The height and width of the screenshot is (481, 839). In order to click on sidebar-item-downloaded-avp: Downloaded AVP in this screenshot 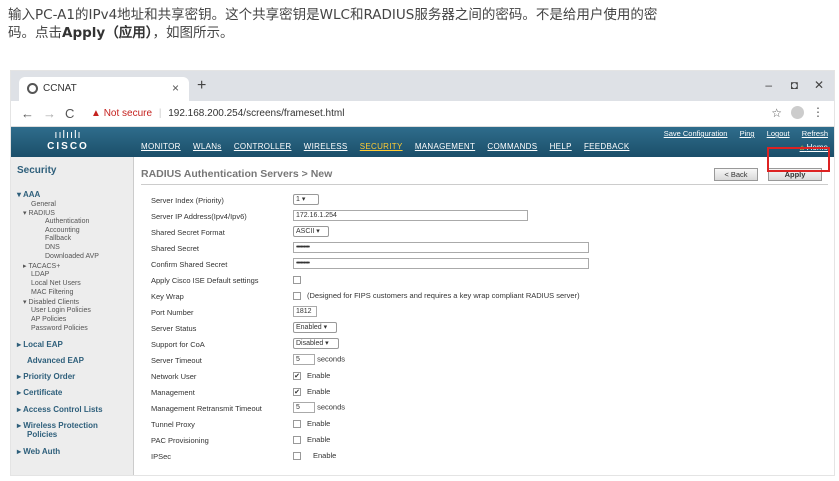, I will do `click(72, 256)`.